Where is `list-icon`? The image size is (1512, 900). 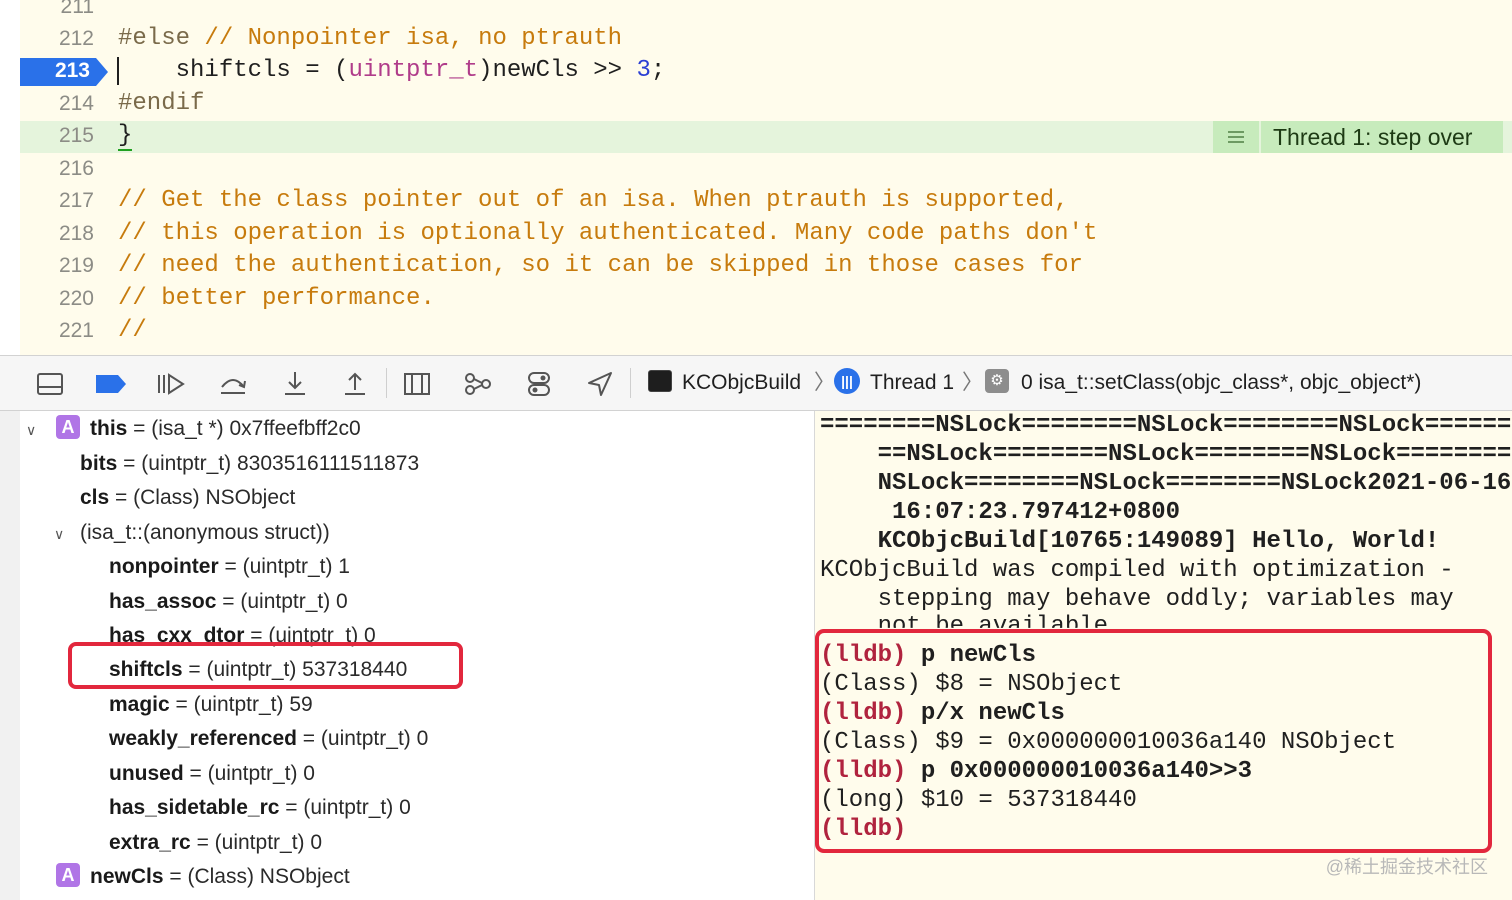
list-icon is located at coordinates (1236, 137).